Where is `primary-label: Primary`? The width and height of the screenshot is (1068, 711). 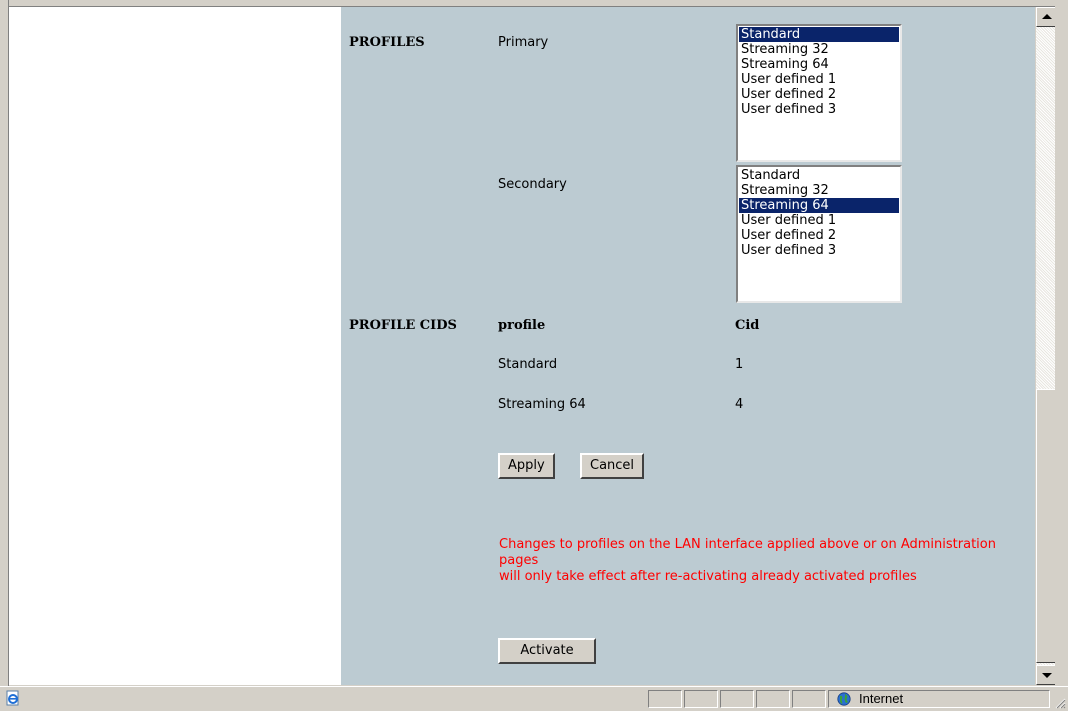
primary-label: Primary is located at coordinates (523, 42).